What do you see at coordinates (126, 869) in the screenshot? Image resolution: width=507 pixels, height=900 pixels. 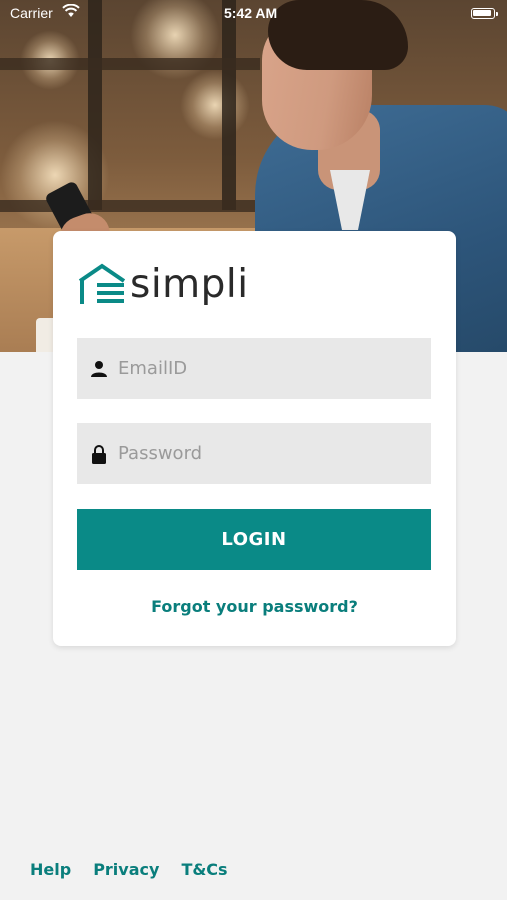 I see `privacy-link: Privacy` at bounding box center [126, 869].